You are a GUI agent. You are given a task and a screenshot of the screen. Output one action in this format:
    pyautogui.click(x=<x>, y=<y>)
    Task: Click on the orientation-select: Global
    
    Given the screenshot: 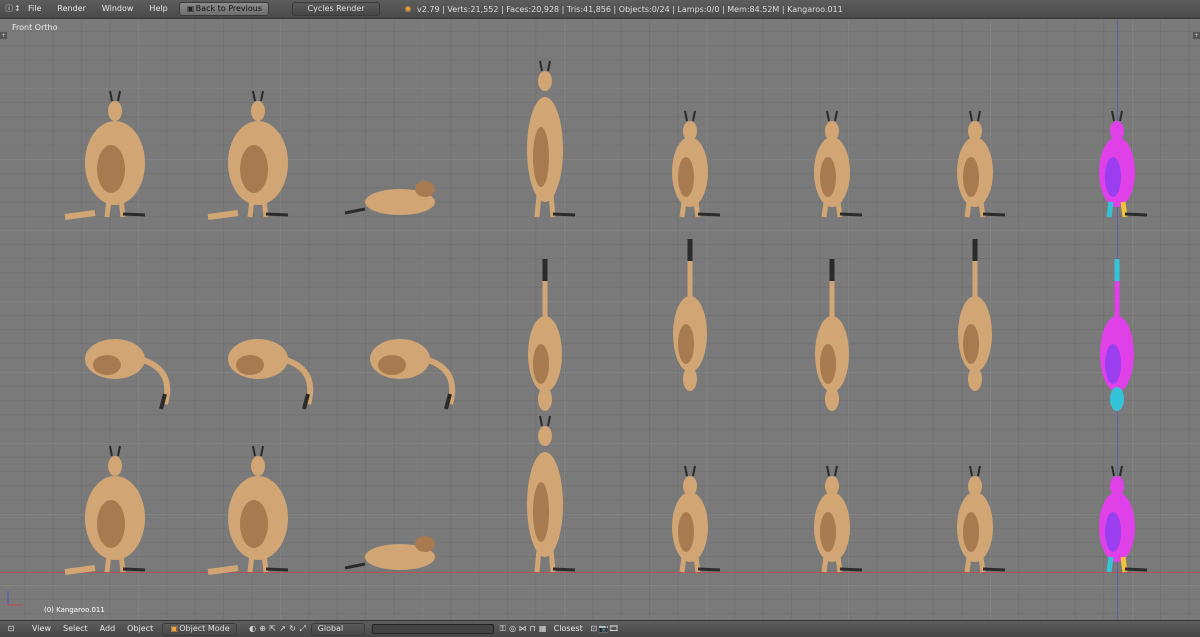 What is the action you would take?
    pyautogui.click(x=337, y=629)
    